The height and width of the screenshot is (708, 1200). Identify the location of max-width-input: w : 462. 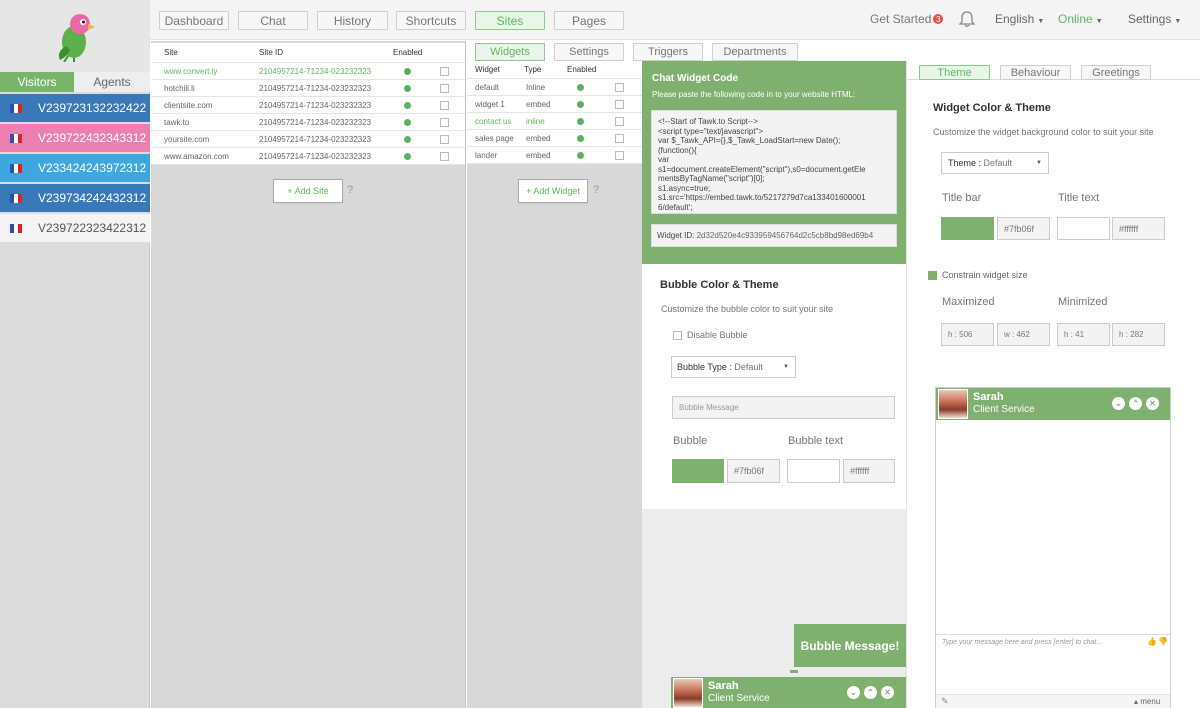
(1023, 334).